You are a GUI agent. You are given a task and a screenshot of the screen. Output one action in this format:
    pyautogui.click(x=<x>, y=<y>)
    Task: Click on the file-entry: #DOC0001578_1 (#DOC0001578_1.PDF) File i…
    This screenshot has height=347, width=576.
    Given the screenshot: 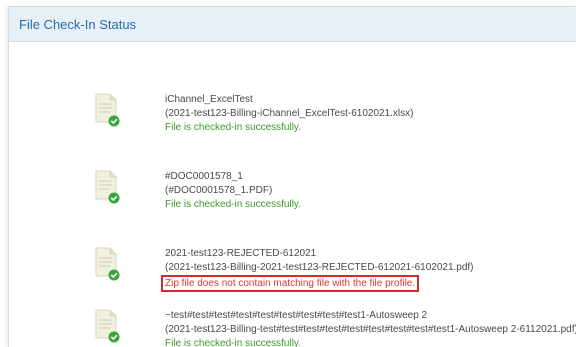 What is the action you would take?
    pyautogui.click(x=334, y=195)
    